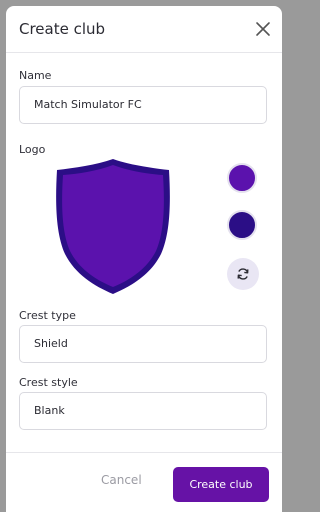  What do you see at coordinates (35, 75) in the screenshot?
I see `name-label: Name` at bounding box center [35, 75].